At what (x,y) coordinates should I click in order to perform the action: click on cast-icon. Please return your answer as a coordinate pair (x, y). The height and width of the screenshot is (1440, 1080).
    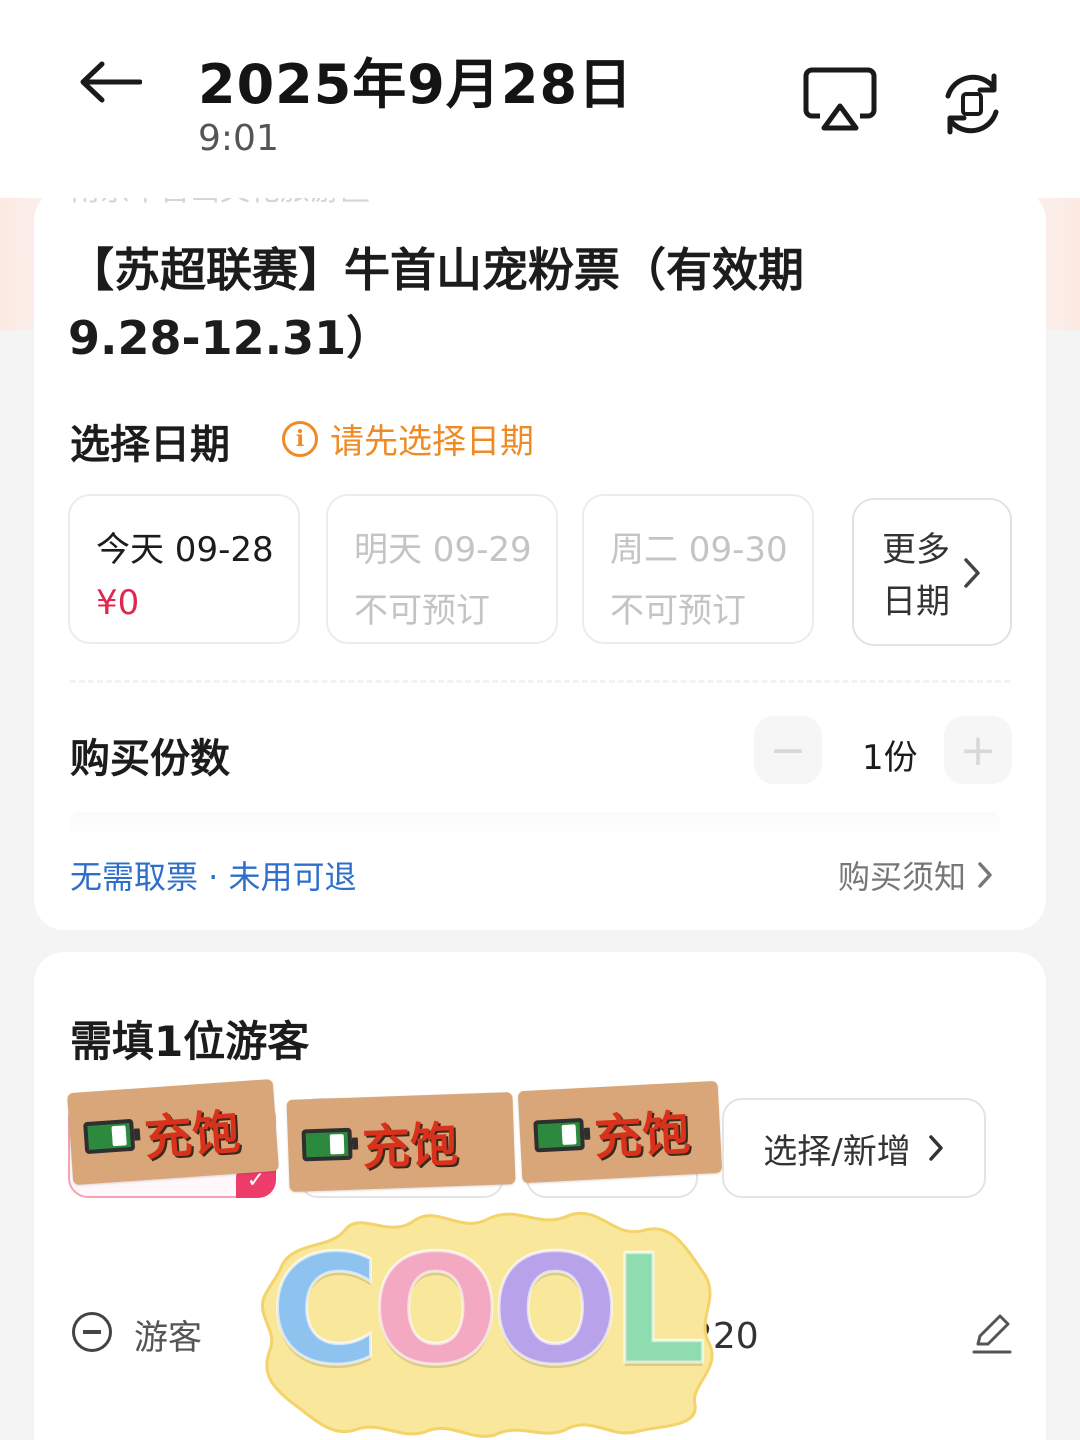
    Looking at the image, I should click on (840, 100).